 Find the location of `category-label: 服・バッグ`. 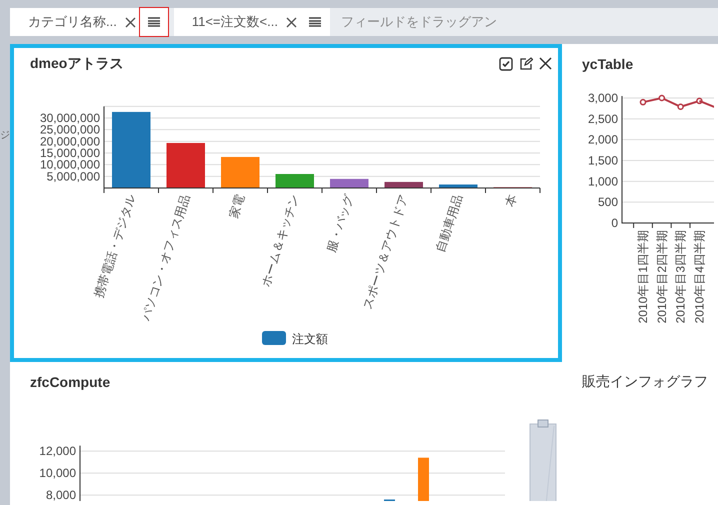

category-label: 服・バッグ is located at coordinates (340, 223).